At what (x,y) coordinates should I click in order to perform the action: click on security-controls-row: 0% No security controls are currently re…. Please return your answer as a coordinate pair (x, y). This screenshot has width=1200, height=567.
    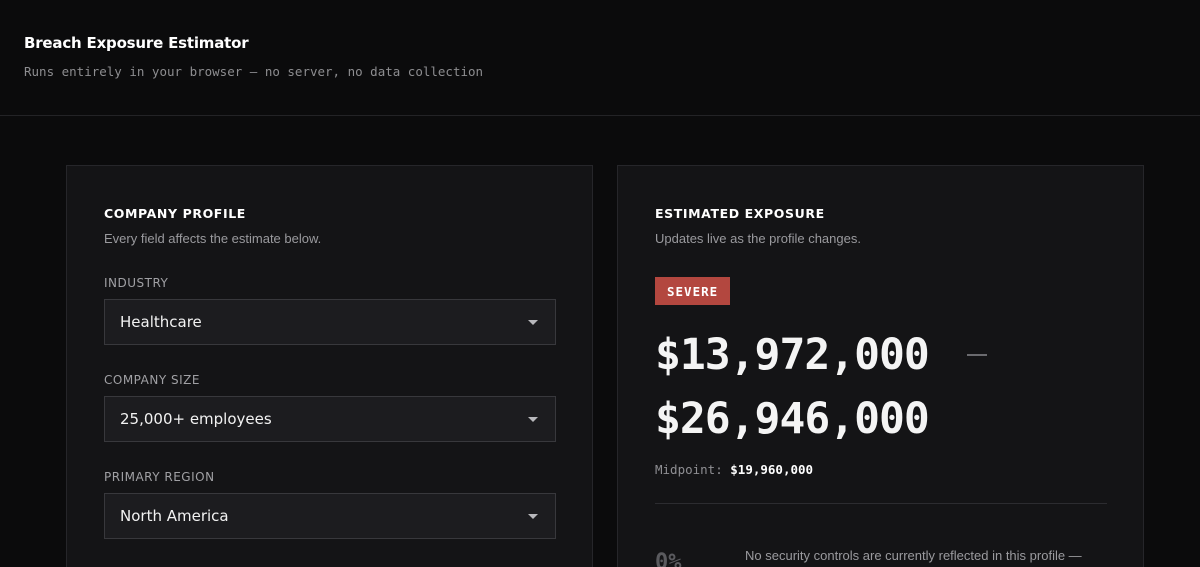
    Looking at the image, I should click on (880, 557).